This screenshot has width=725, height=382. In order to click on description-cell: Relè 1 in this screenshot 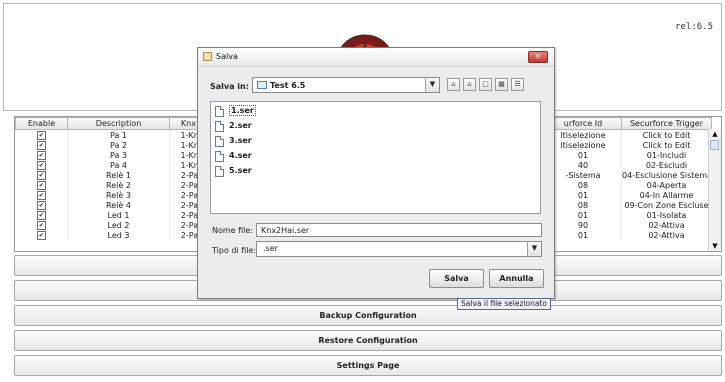, I will do `click(118, 175)`.